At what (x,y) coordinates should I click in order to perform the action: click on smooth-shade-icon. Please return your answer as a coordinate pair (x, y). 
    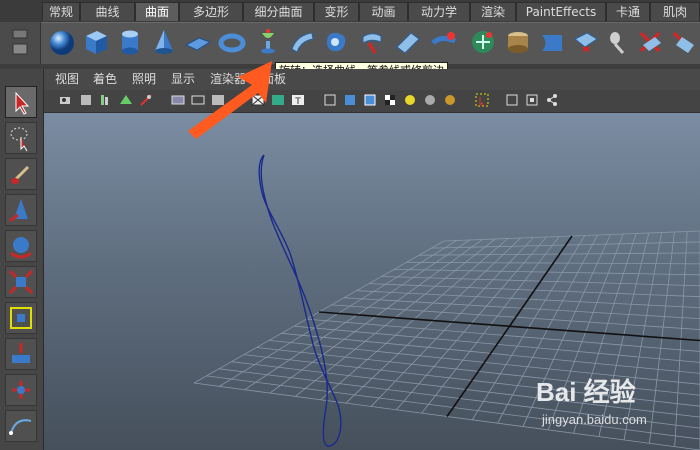
    Looking at the image, I should click on (350, 100).